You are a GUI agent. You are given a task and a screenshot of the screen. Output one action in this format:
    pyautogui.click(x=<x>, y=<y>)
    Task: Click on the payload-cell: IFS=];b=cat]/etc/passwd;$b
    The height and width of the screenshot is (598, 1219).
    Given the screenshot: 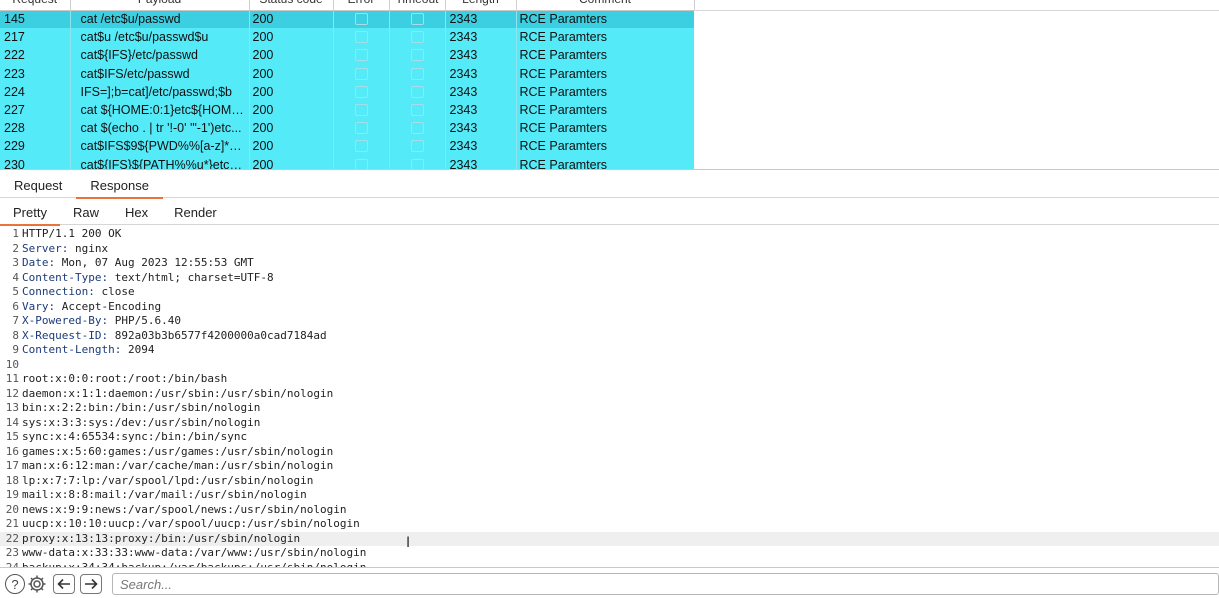 What is the action you would take?
    pyautogui.click(x=160, y=91)
    